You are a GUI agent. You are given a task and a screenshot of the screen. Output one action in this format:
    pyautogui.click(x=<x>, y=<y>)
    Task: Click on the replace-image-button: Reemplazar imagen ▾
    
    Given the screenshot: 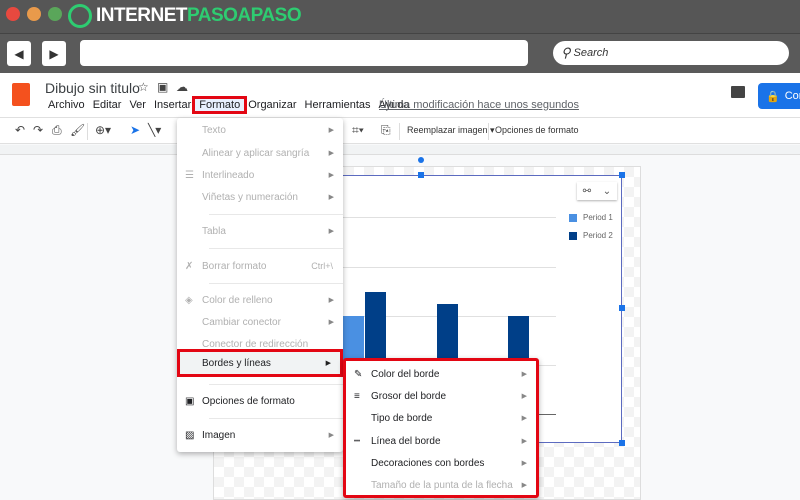 What is the action you would take?
    pyautogui.click(x=451, y=130)
    